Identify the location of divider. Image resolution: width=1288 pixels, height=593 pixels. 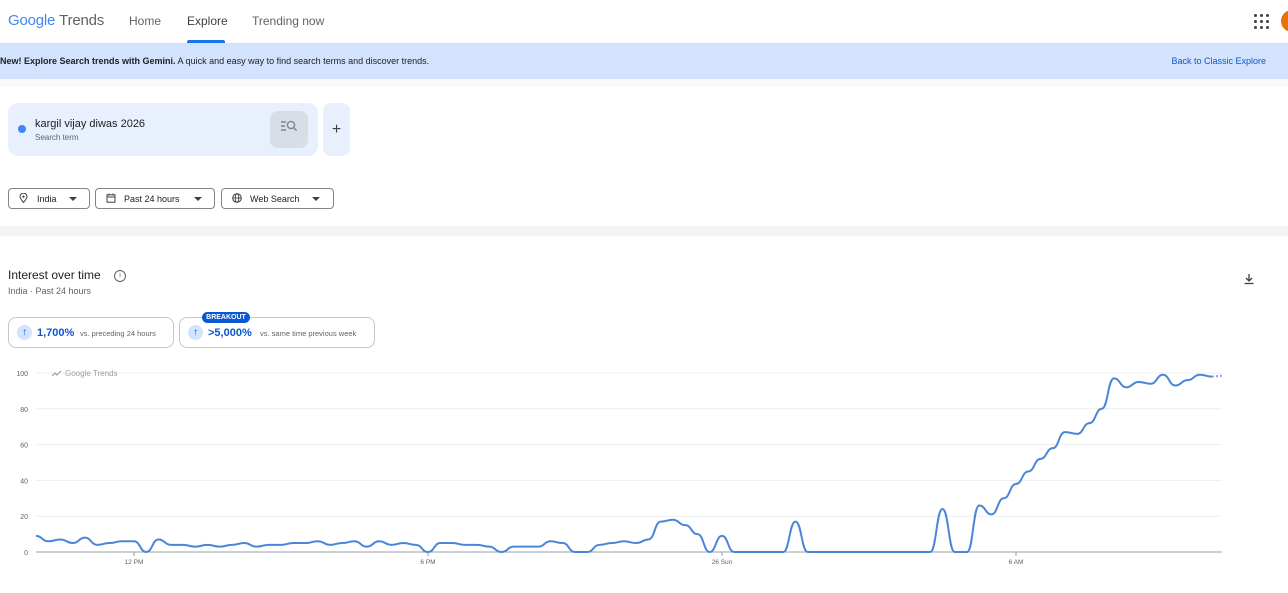
(644, 83).